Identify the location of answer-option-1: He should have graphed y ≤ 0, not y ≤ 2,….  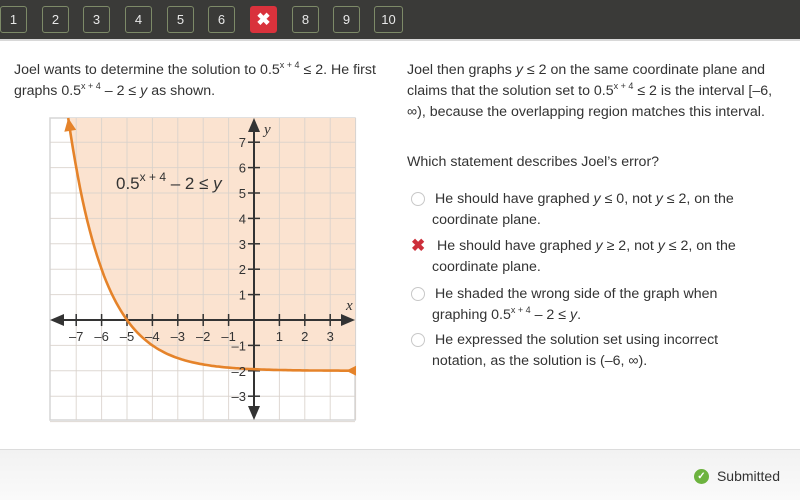
(599, 210).